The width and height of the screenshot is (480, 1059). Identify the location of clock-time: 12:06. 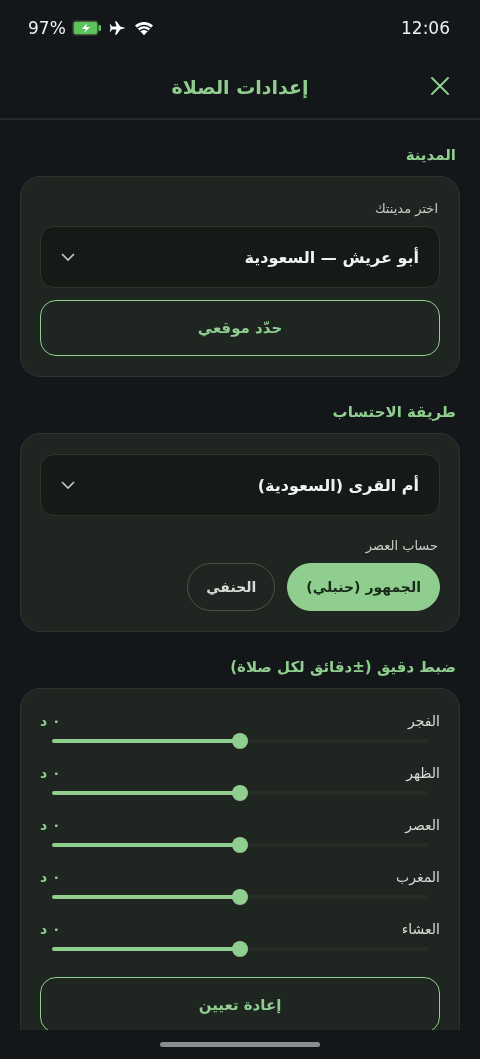
(425, 28).